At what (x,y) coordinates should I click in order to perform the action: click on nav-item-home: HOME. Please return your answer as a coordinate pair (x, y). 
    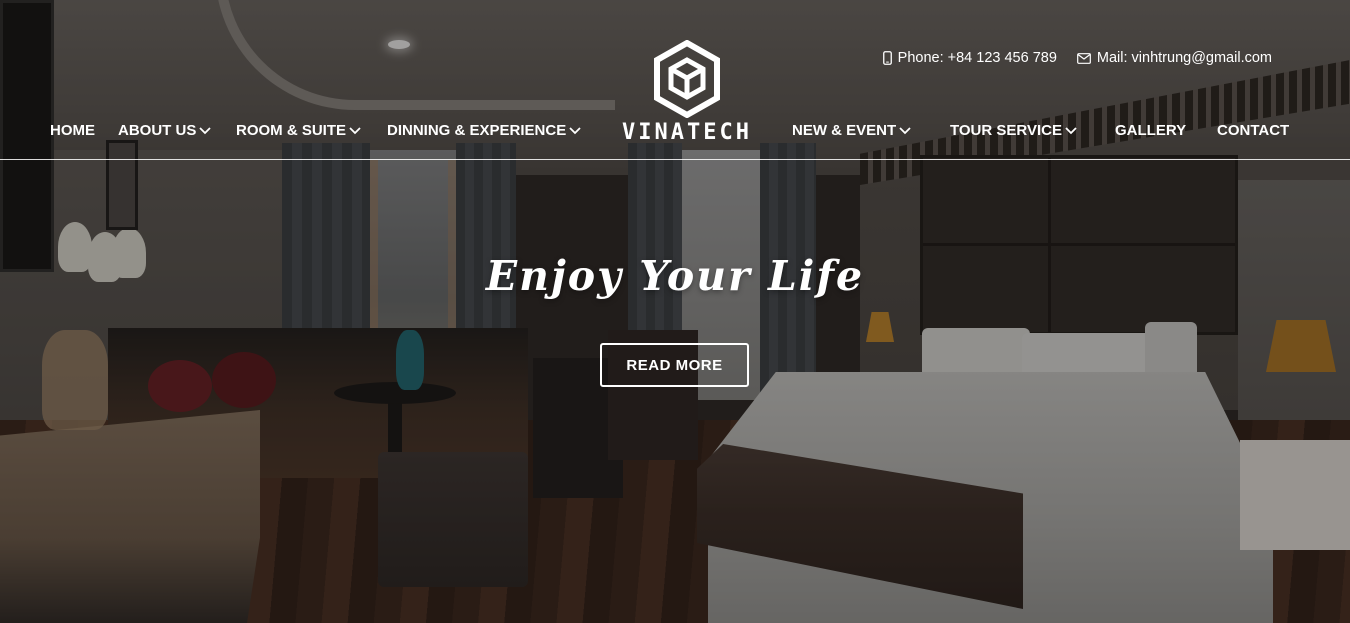
    Looking at the image, I should click on (72, 130).